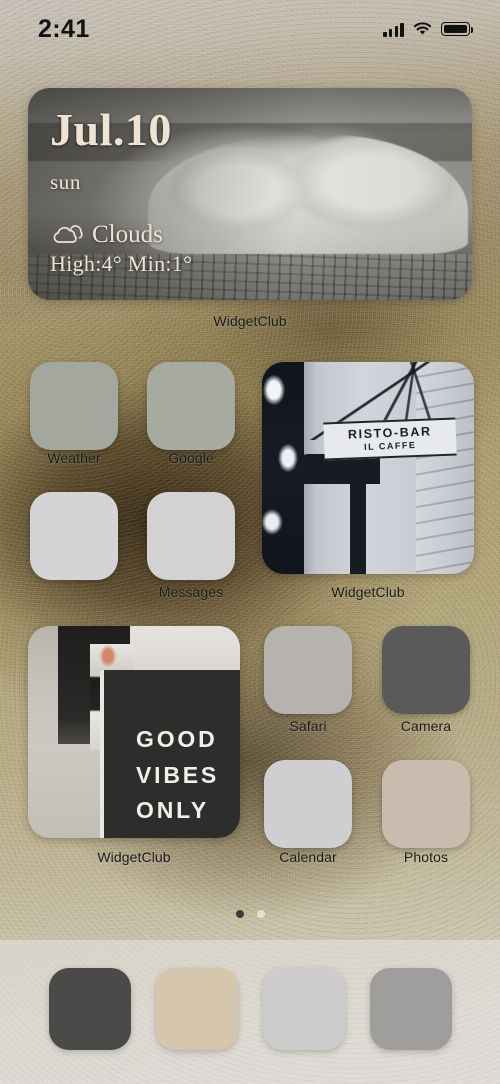  I want to click on weather-date: Jul.10, so click(111, 129).